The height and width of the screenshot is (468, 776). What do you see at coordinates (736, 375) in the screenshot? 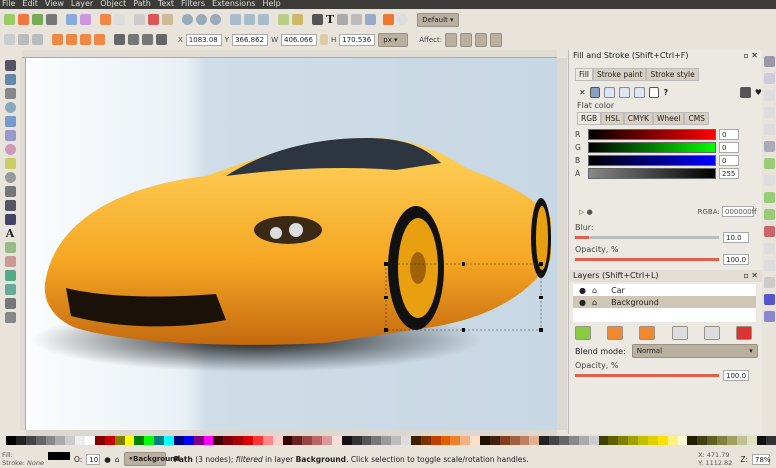
I see `layer-opacity-value: 100.0` at bounding box center [736, 375].